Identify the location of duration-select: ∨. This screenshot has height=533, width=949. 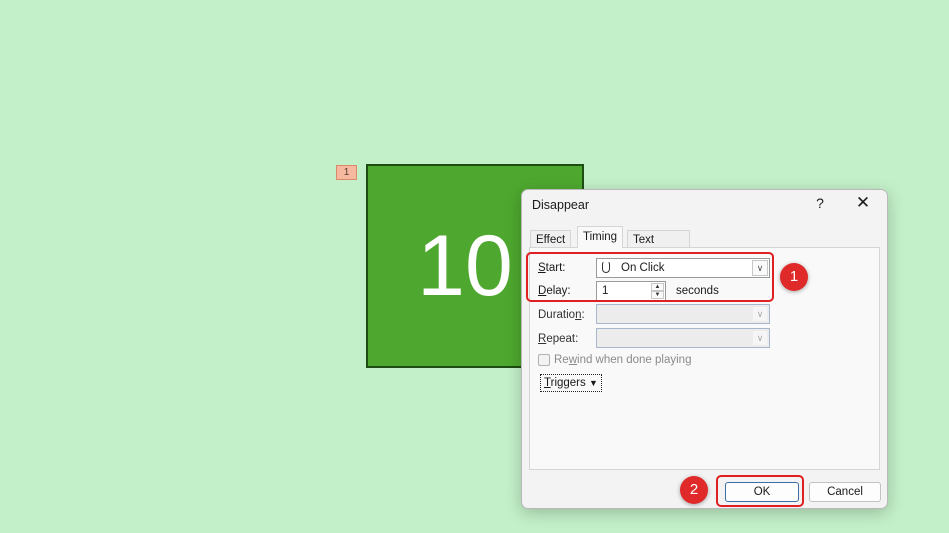
(683, 314).